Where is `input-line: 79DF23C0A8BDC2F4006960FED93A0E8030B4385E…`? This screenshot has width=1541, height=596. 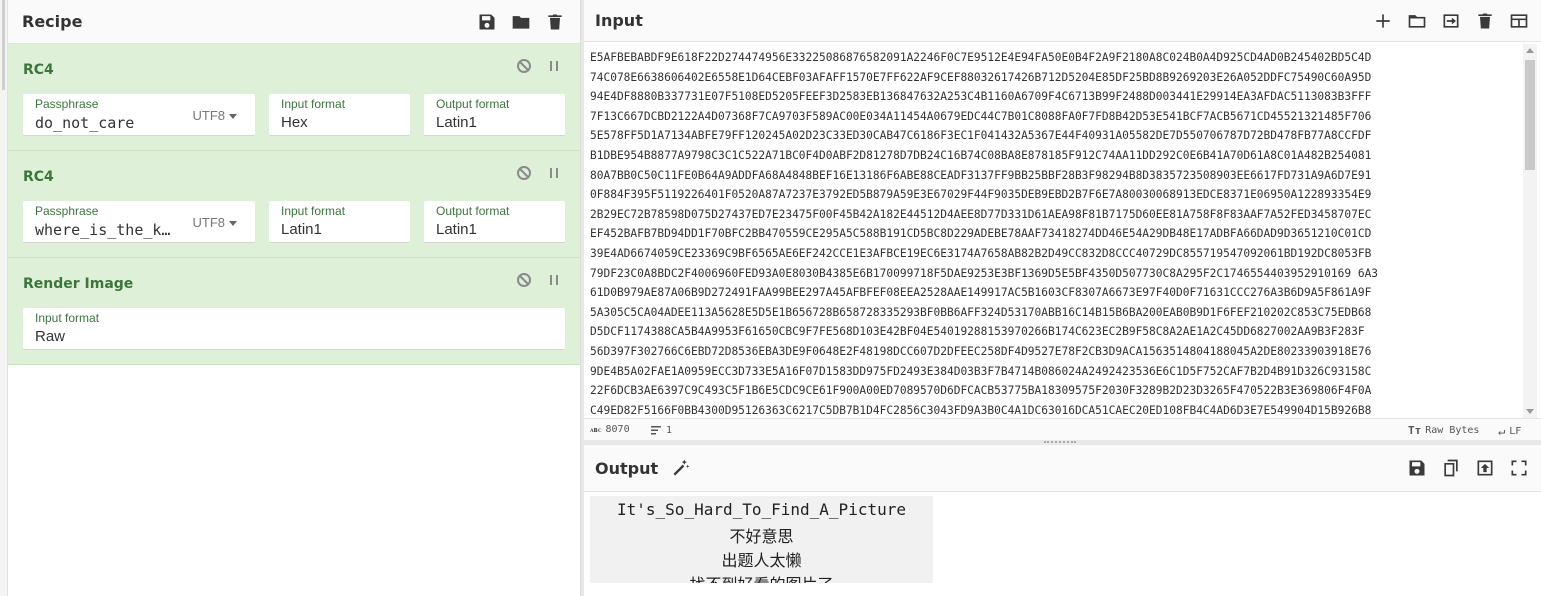 input-line: 79DF23C0A8BDC2F4006960FED93A0E8030B4385E… is located at coordinates (984, 273).